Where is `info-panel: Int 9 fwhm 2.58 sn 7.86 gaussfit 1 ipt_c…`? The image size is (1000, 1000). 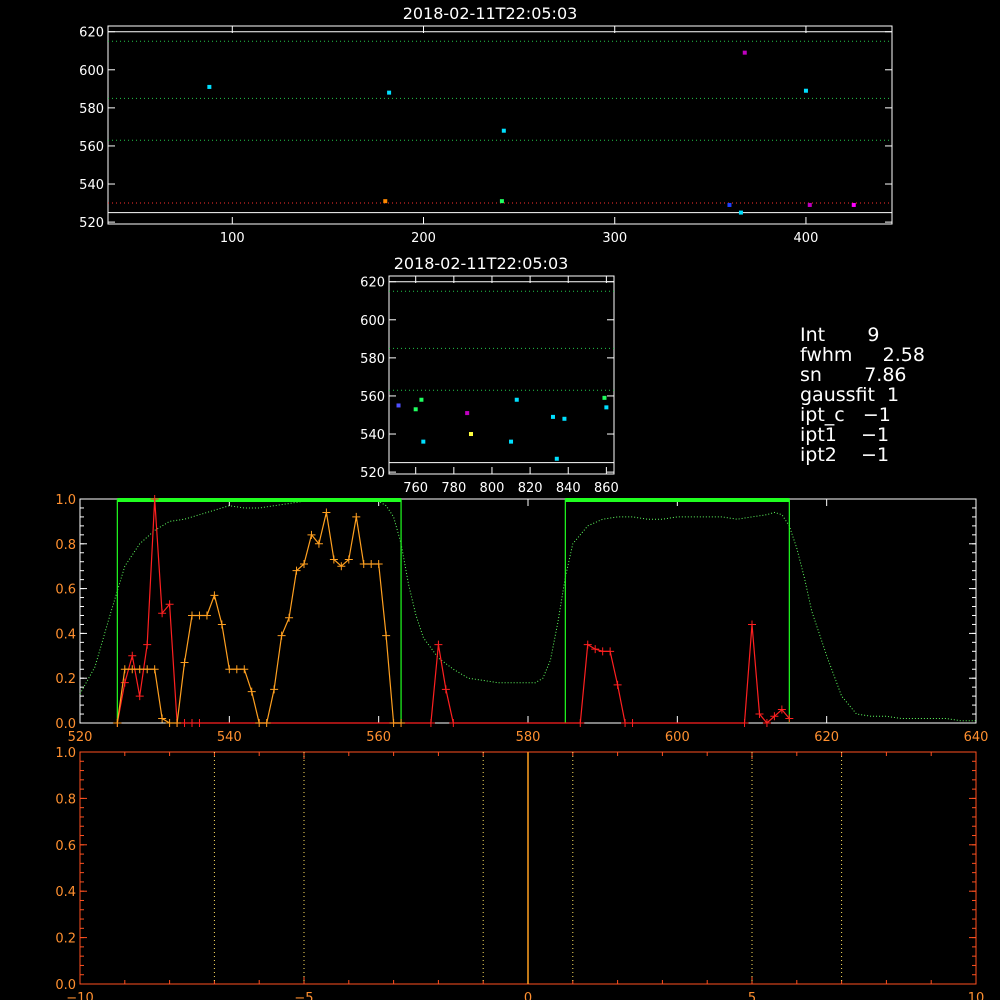
info-panel: Int 9 fwhm 2.58 sn 7.86 gaussfit 1 ipt_c… is located at coordinates (862, 395).